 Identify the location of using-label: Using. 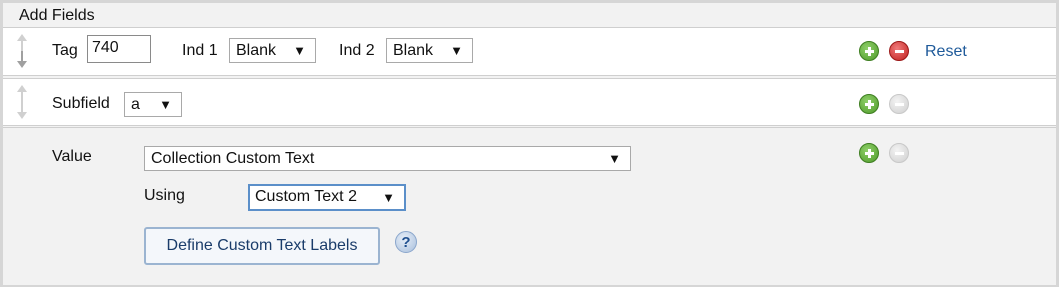
(164, 195).